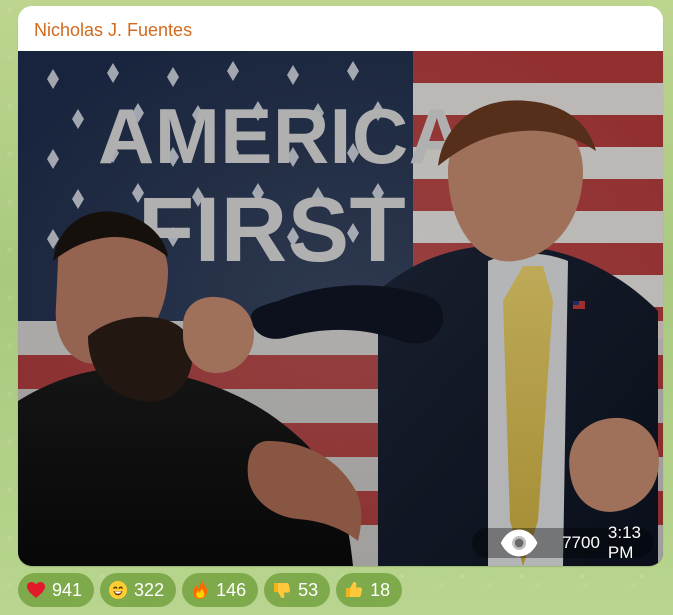 The height and width of the screenshot is (615, 673). Describe the element at coordinates (308, 590) in the screenshot. I see `reaction-count: 53` at that location.